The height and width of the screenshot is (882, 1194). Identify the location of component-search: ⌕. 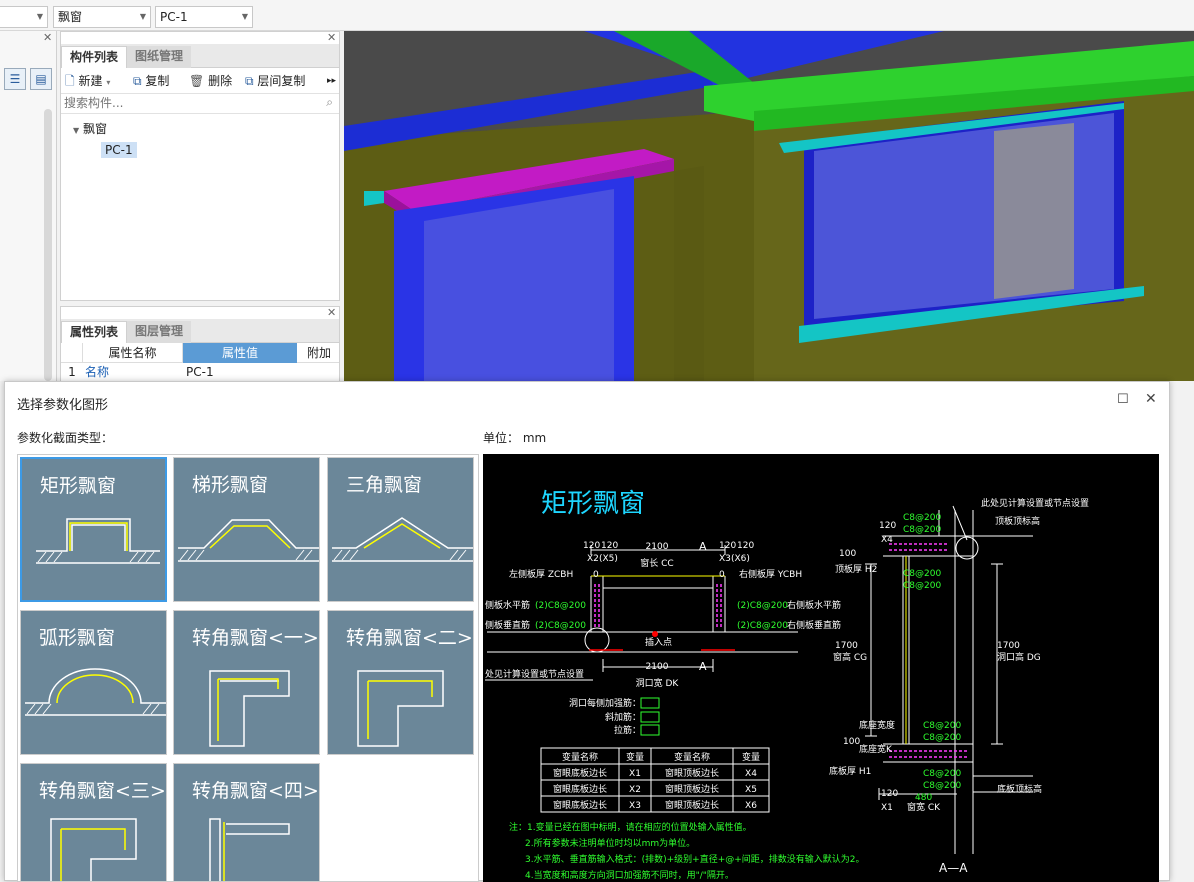
(200, 104).